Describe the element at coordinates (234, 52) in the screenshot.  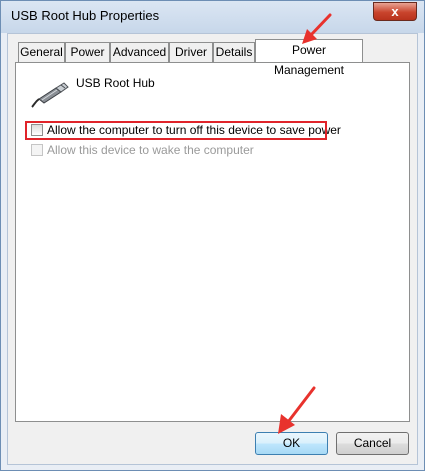
I see `tab-details: Details` at that location.